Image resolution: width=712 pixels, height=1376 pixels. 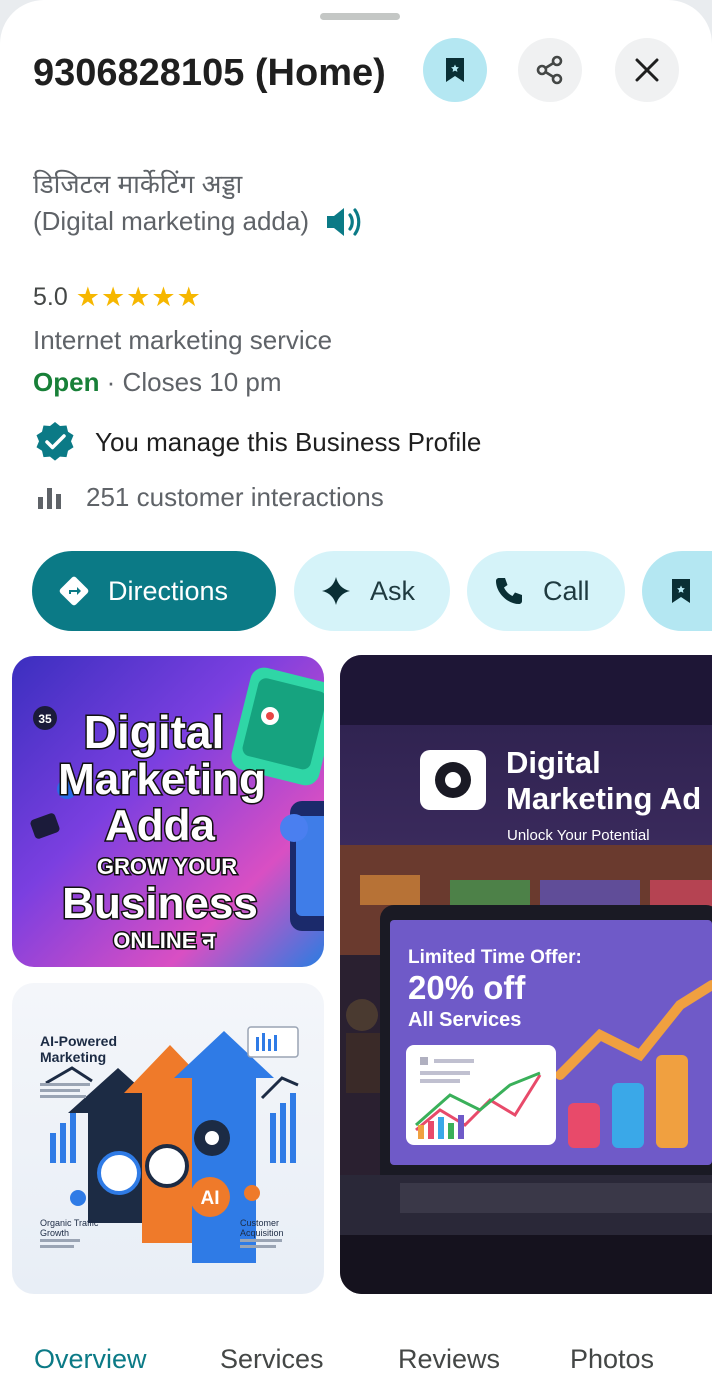 I want to click on place-category: Internet marketing service, so click(x=183, y=340).